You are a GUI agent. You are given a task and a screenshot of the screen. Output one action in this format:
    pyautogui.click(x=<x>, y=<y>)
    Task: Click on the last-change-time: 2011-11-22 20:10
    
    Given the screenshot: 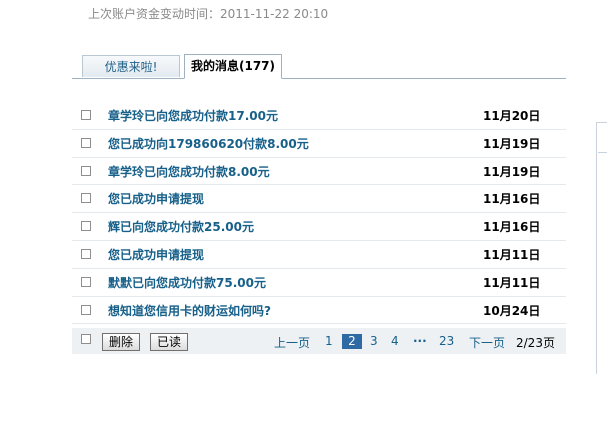 What is the action you would take?
    pyautogui.click(x=274, y=14)
    